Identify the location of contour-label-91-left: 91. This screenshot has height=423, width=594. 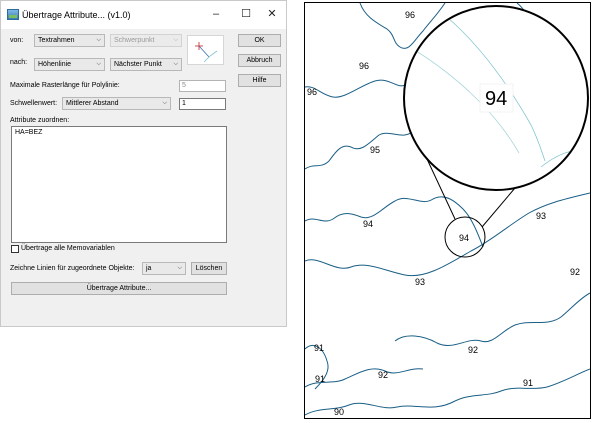
(320, 379).